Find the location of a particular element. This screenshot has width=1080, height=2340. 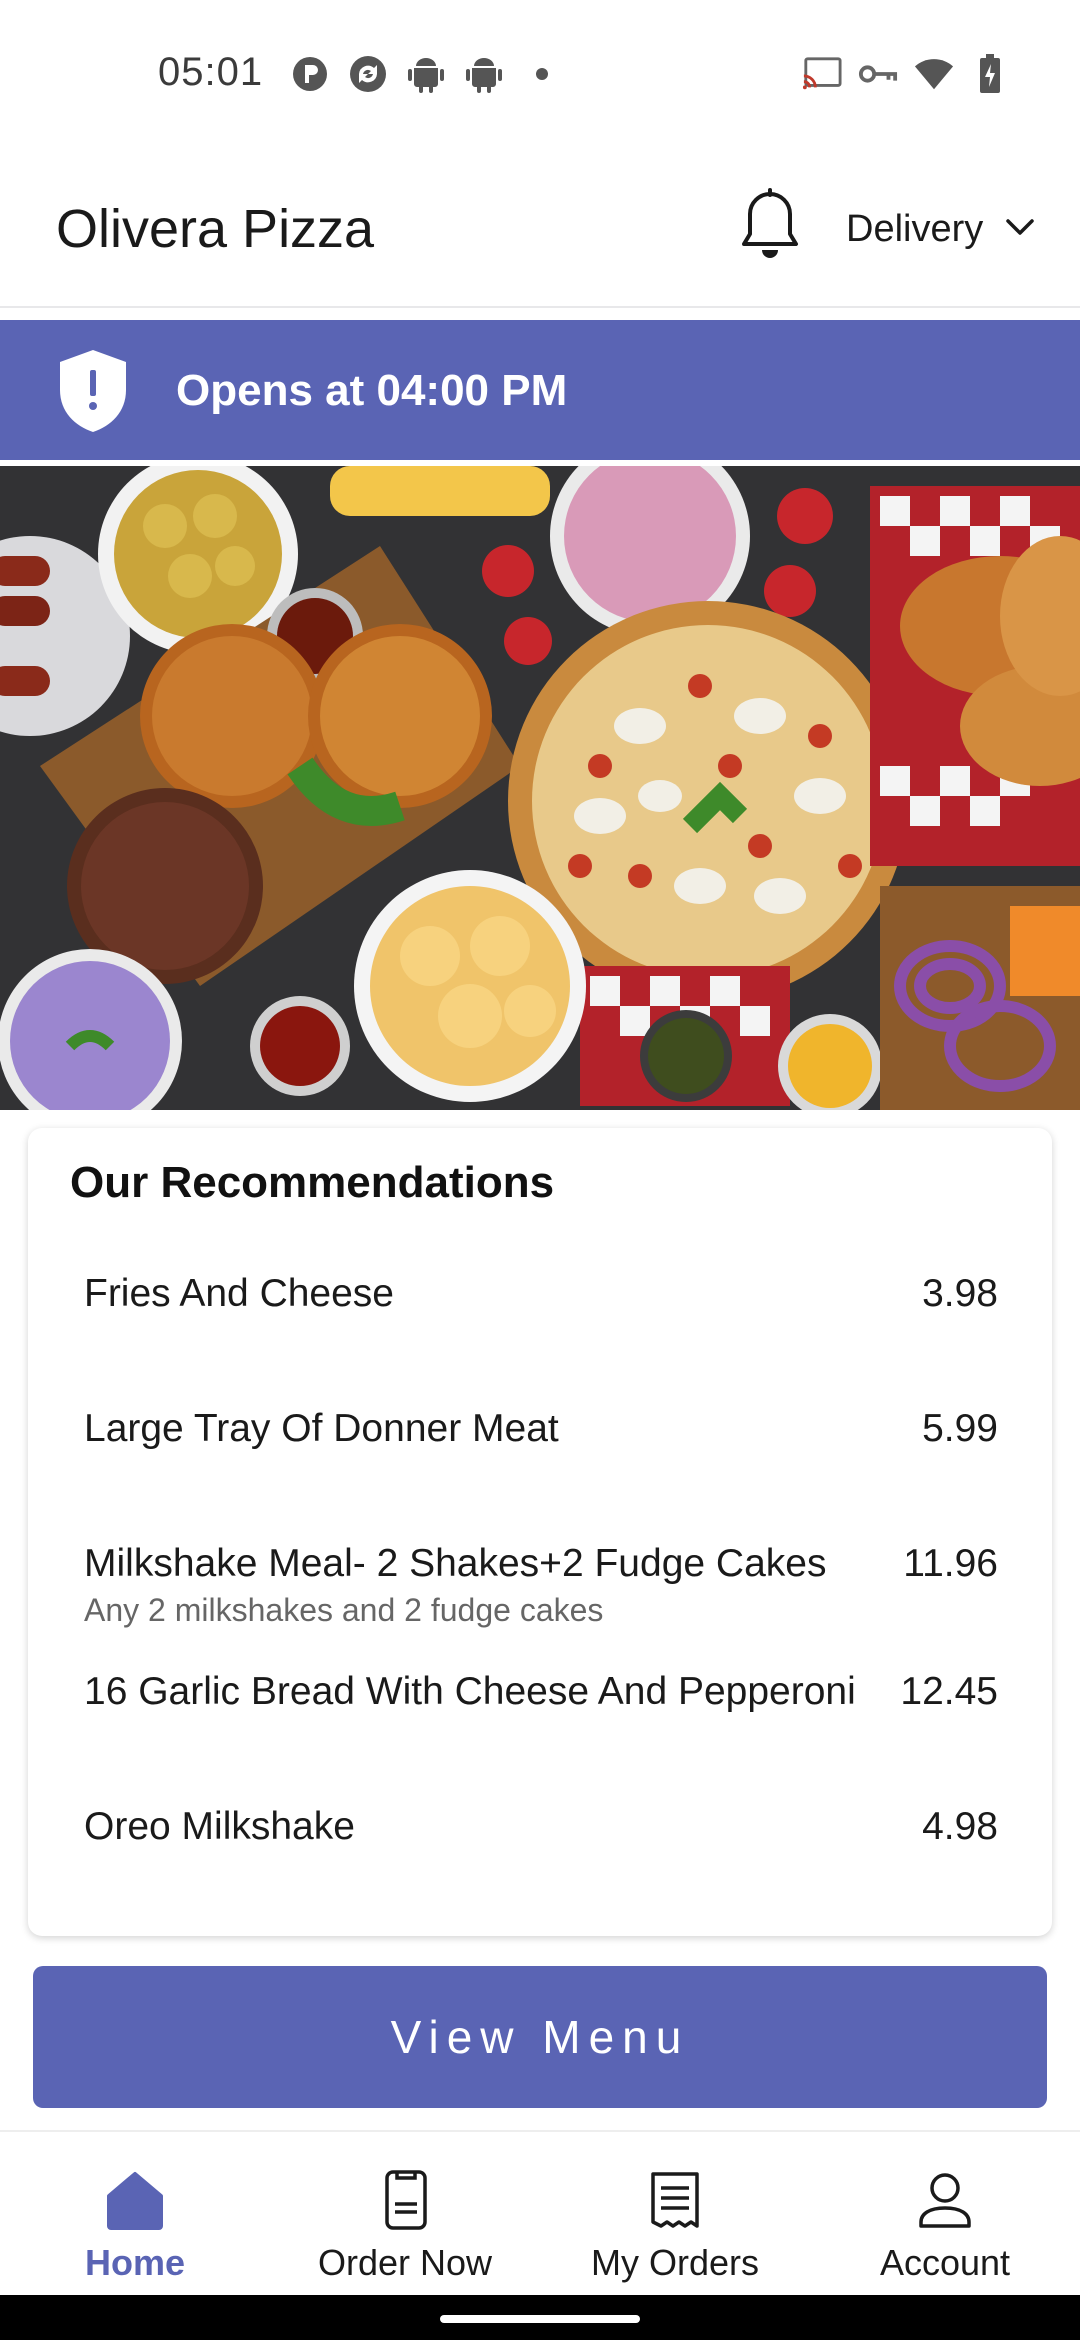

app-header: Olivera Pizza Delivery is located at coordinates (540, 229).